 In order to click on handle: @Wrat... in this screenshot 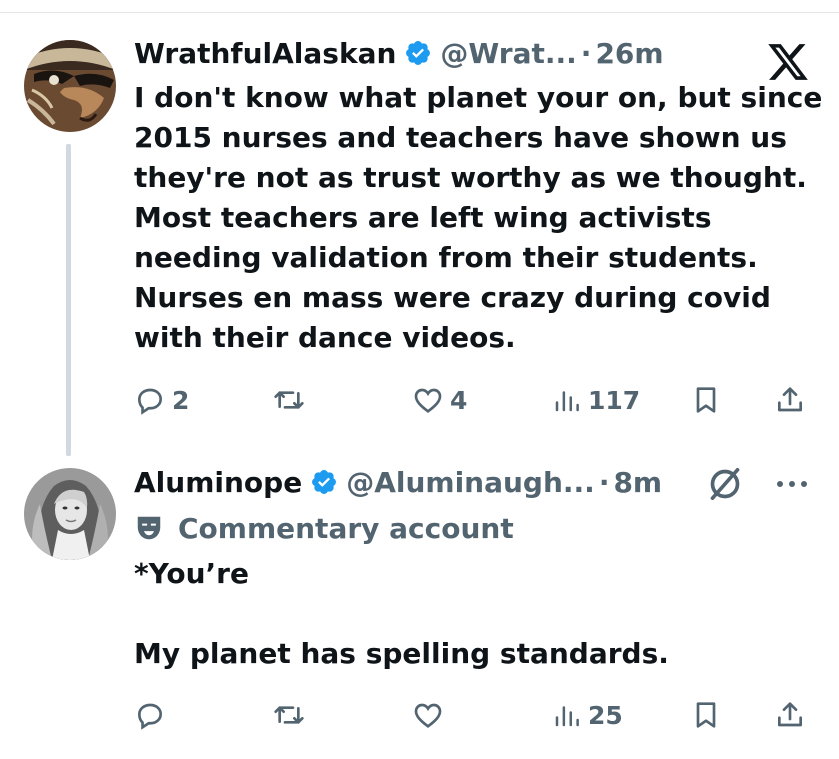, I will do `click(508, 53)`.